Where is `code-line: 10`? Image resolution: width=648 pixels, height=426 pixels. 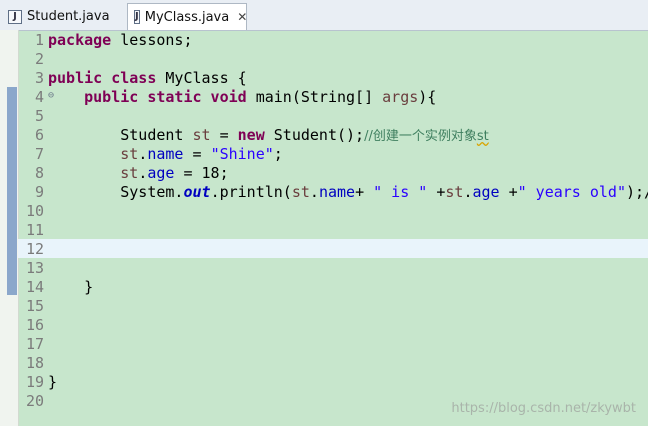
code-line: 10 is located at coordinates (333, 210).